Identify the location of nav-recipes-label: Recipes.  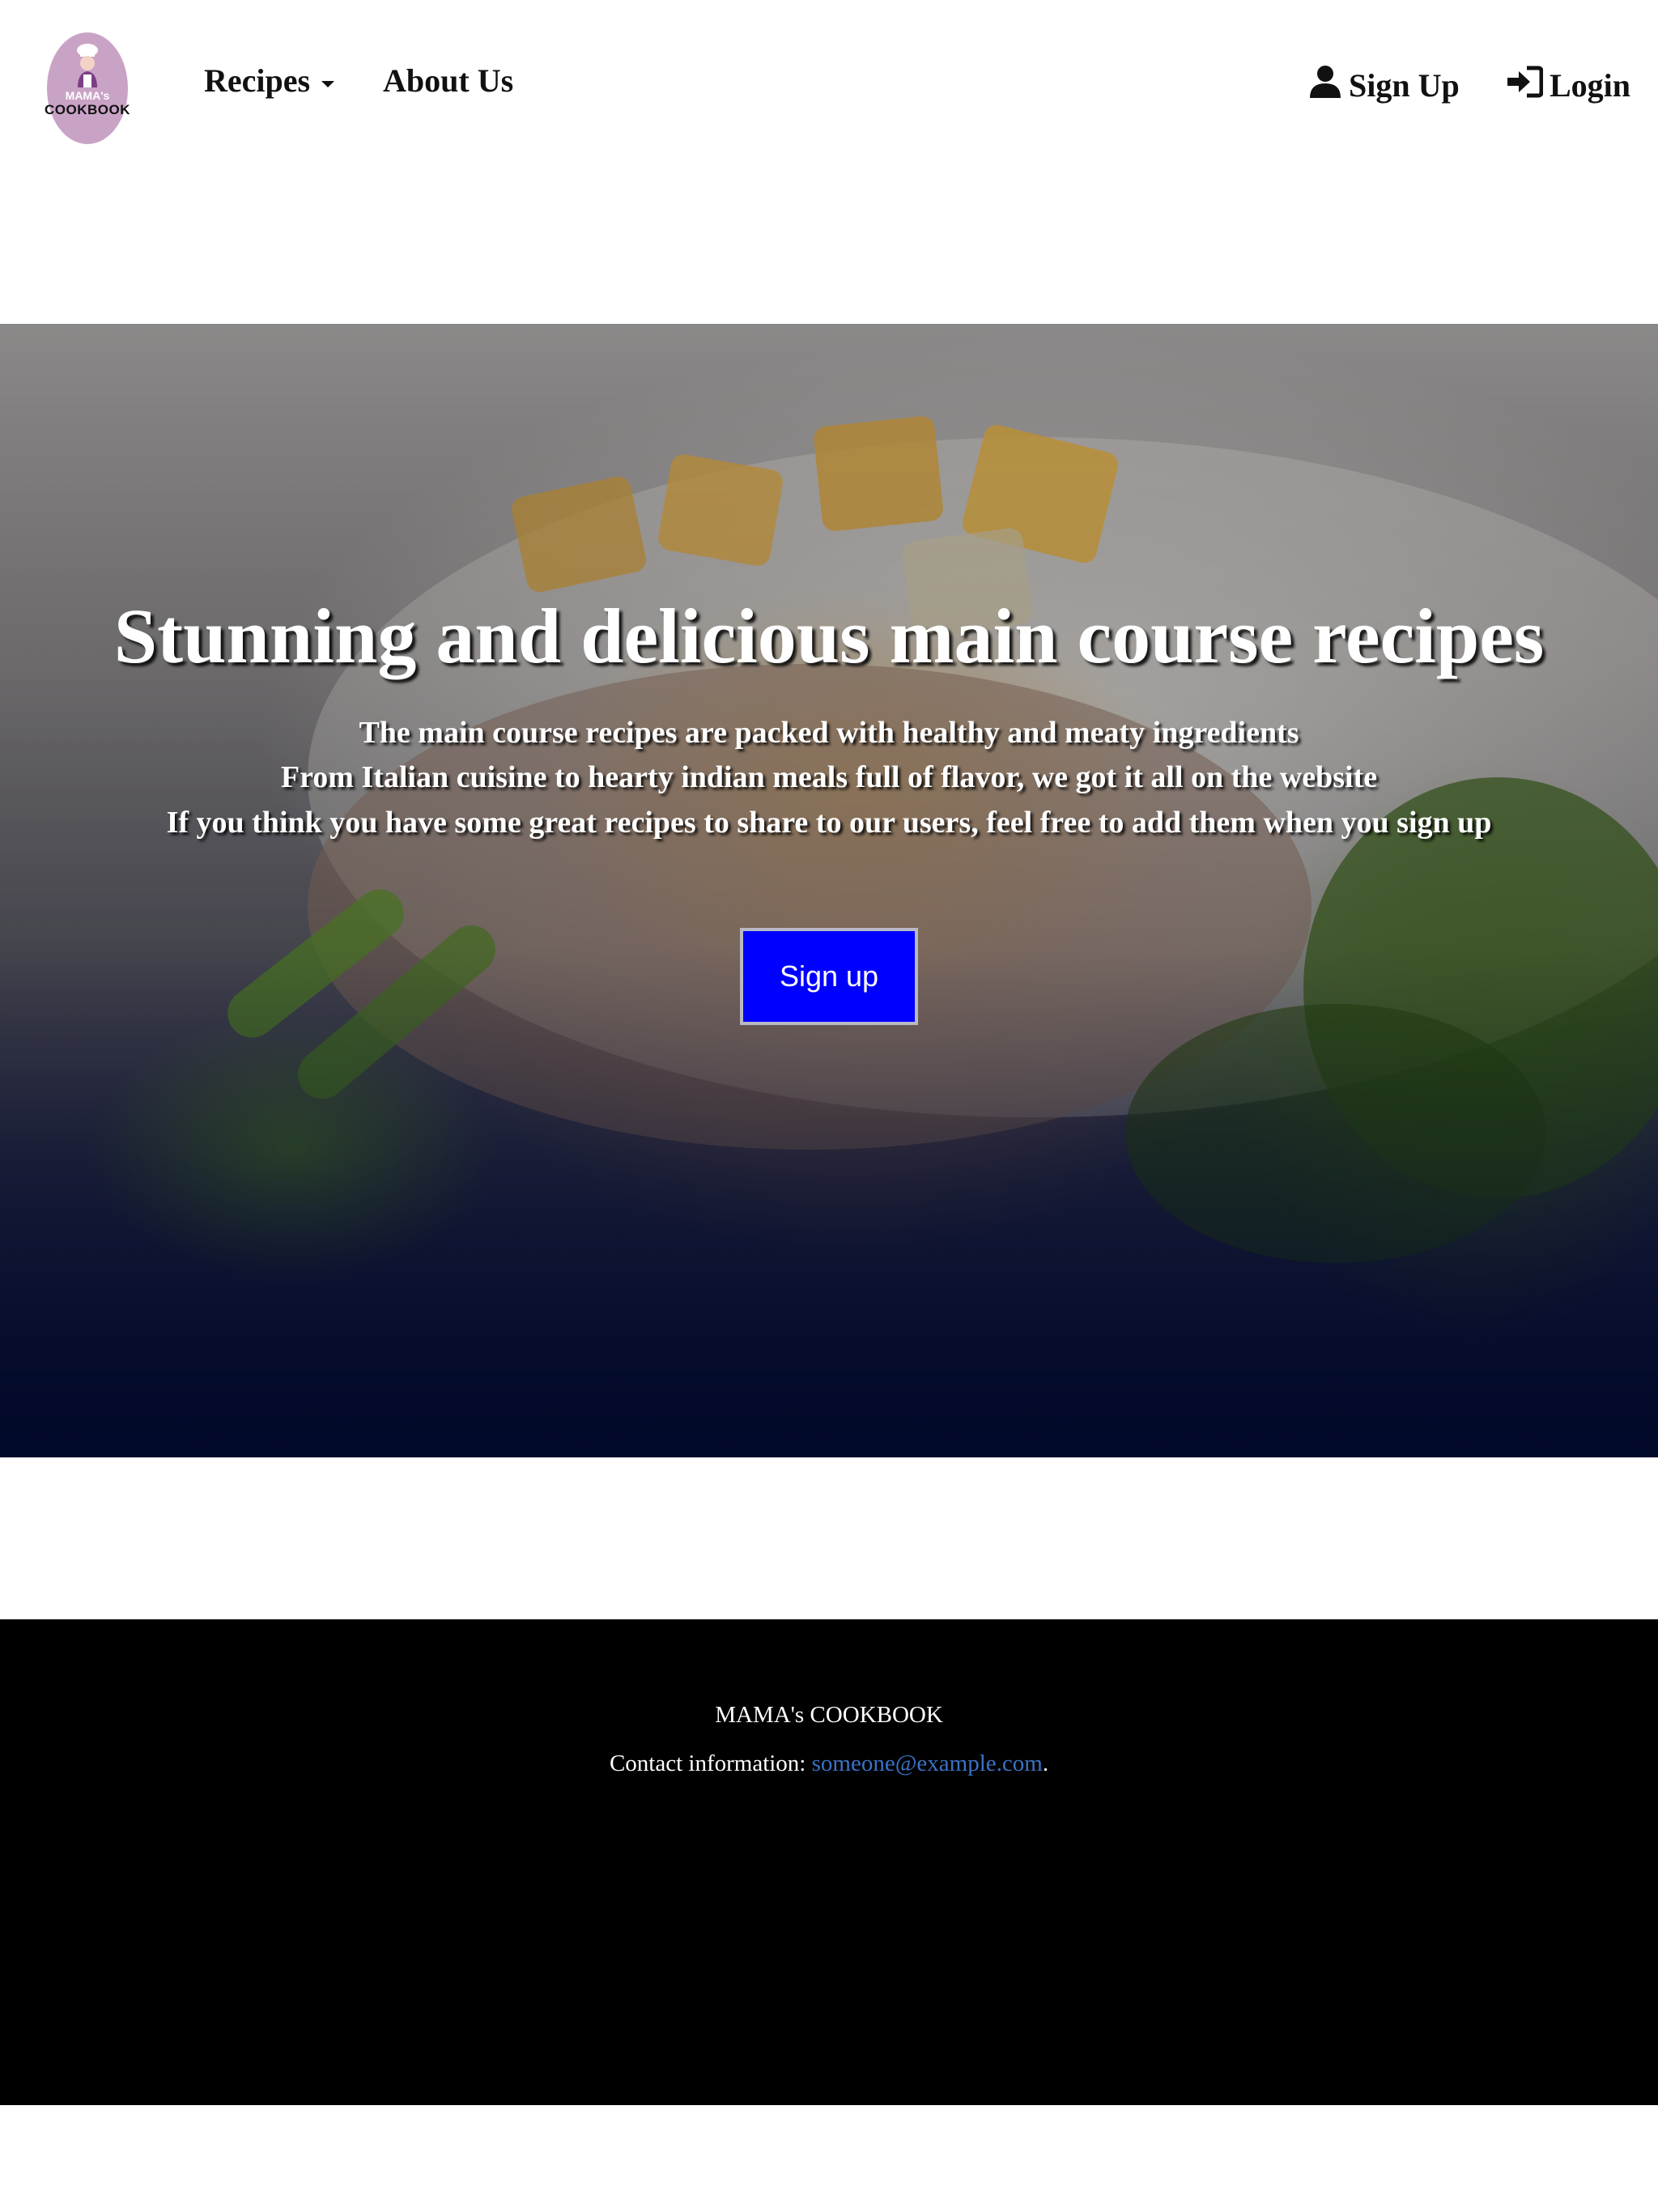
(257, 81).